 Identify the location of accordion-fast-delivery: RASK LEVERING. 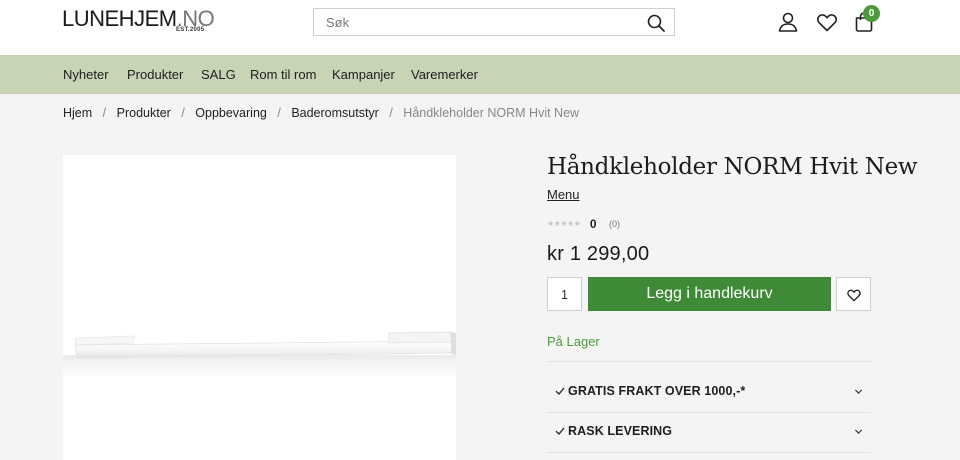
(709, 432).